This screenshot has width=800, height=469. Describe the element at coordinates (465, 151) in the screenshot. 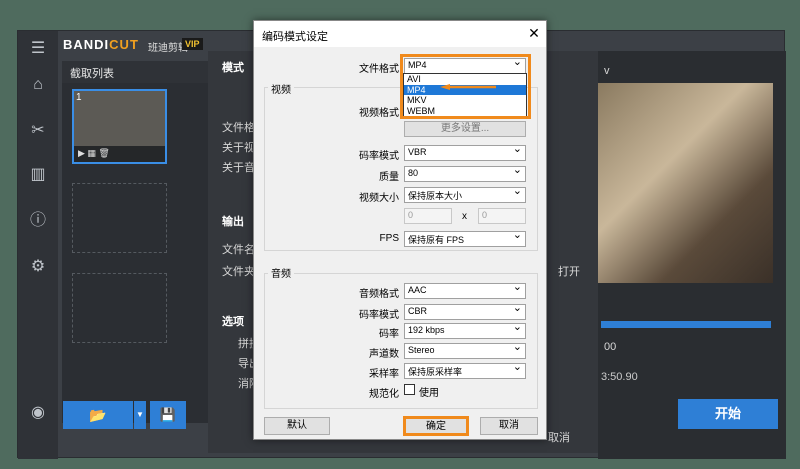

I see `bitrate-mode-select: VBR` at that location.